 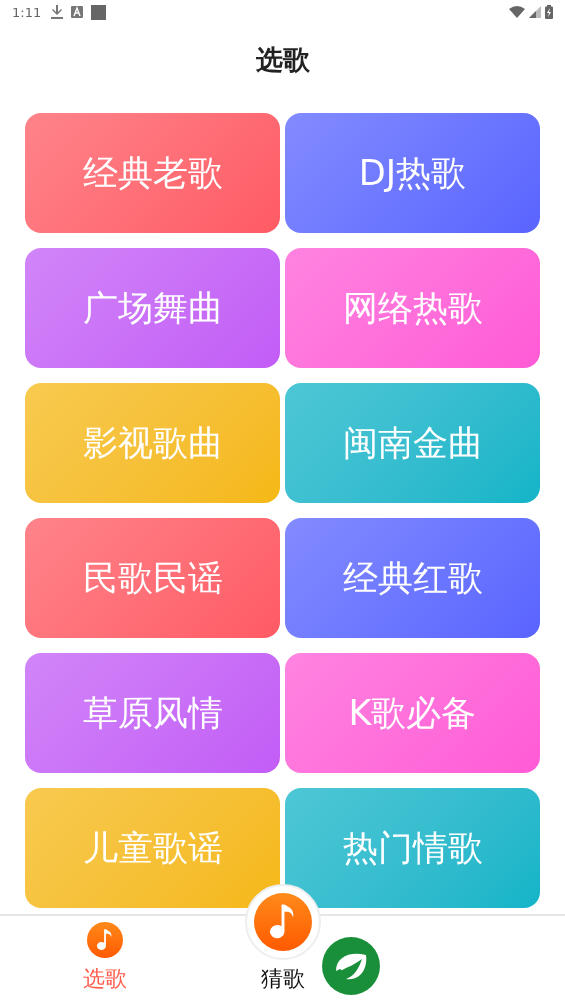 What do you see at coordinates (152, 713) in the screenshot?
I see `category-tile: 草原风情` at bounding box center [152, 713].